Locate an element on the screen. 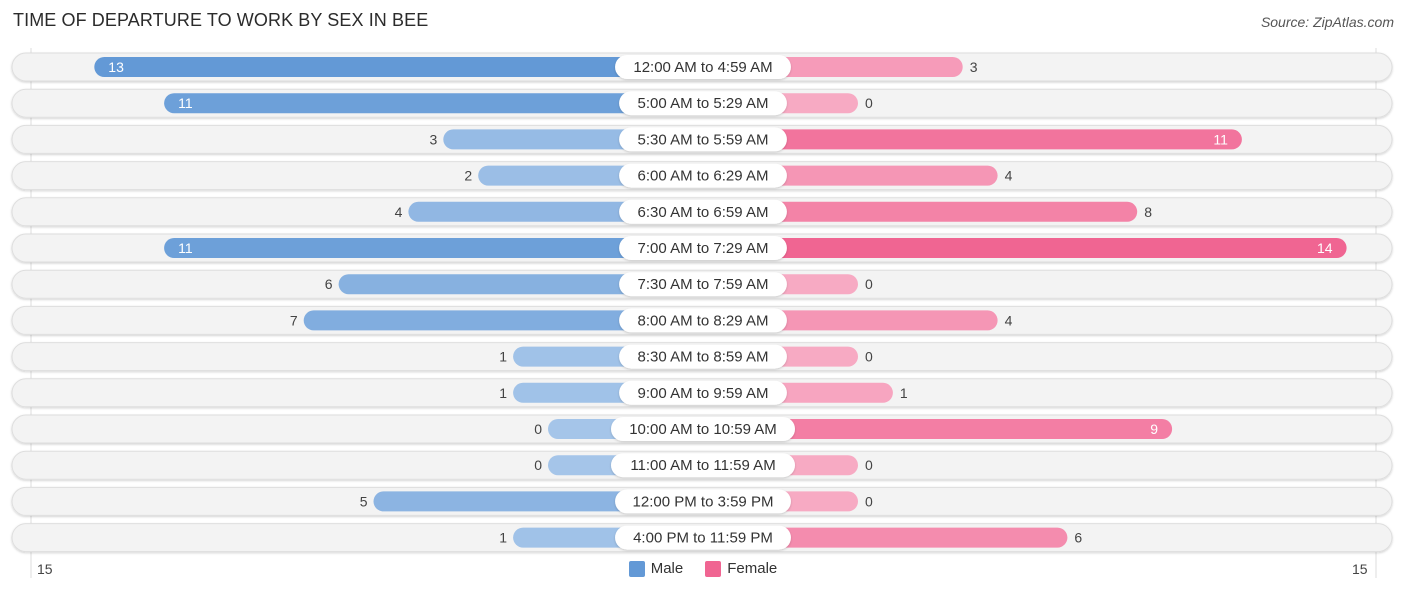  category-label: 7:00 AM to 7:29 AM is located at coordinates (703, 248).